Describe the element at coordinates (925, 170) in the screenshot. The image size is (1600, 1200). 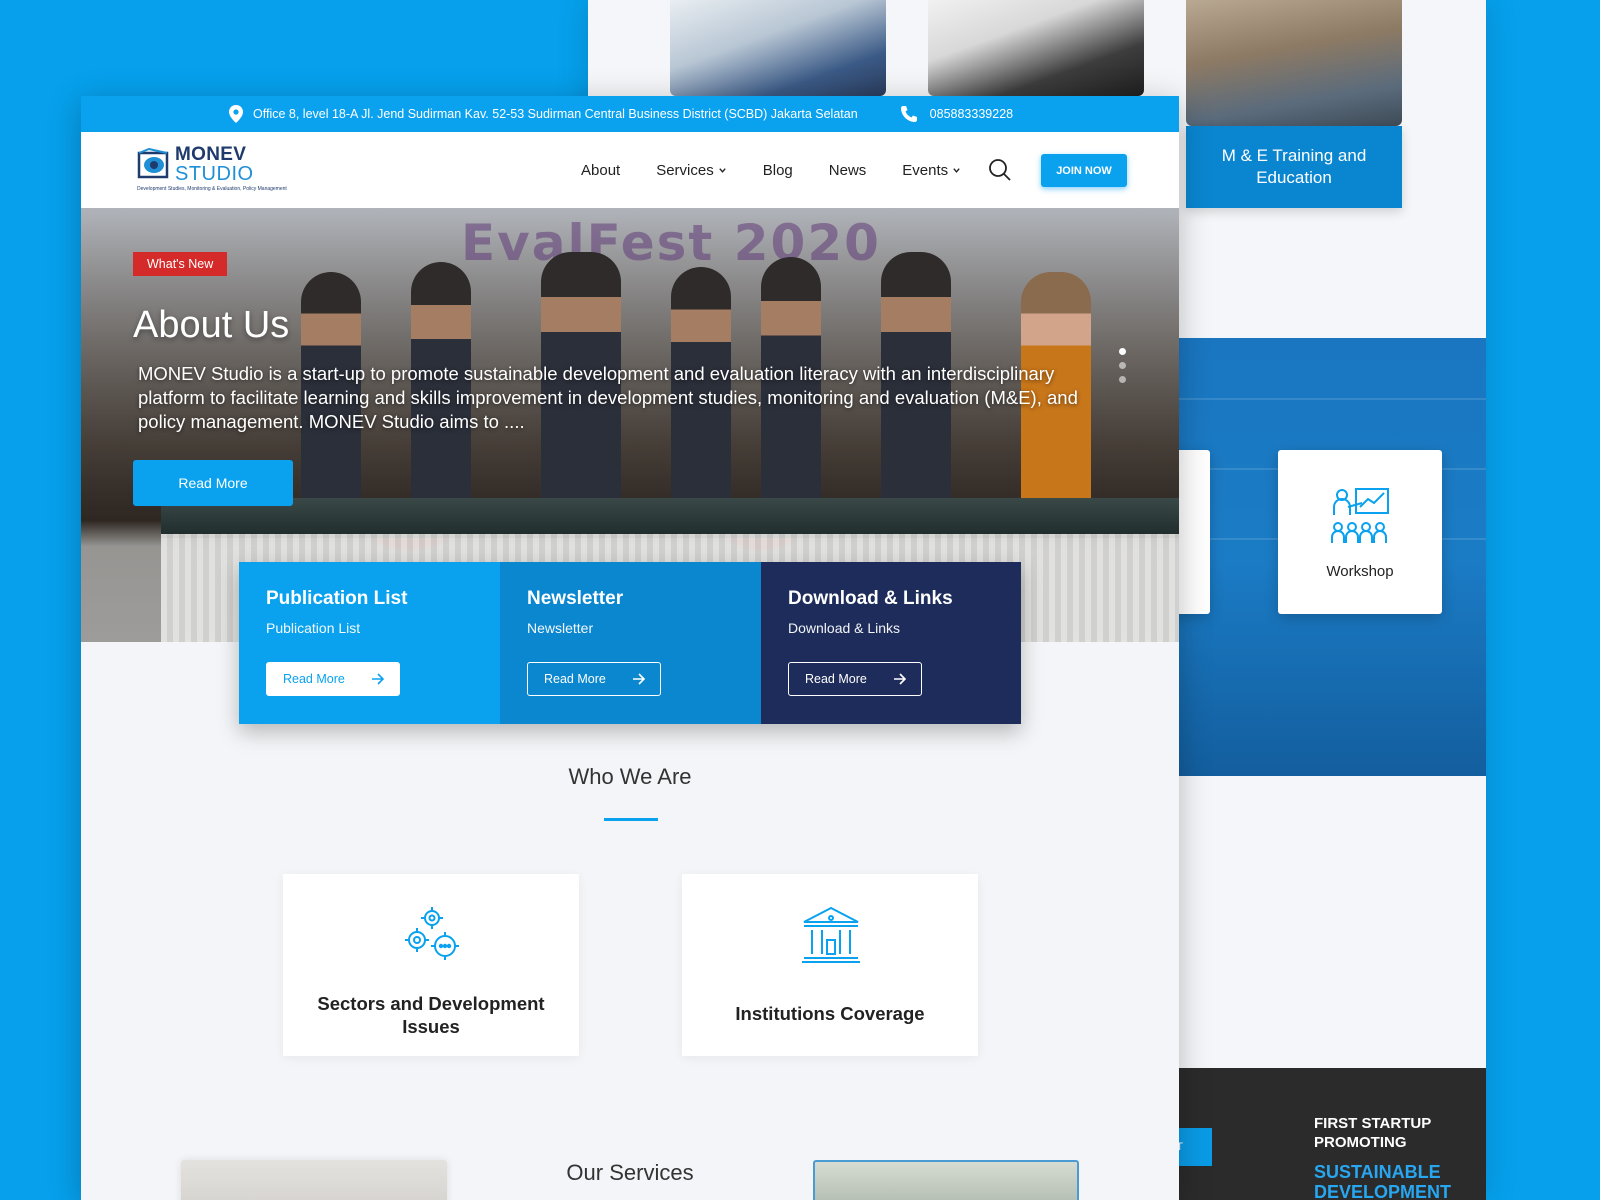
I see `nav-label: Events` at that location.